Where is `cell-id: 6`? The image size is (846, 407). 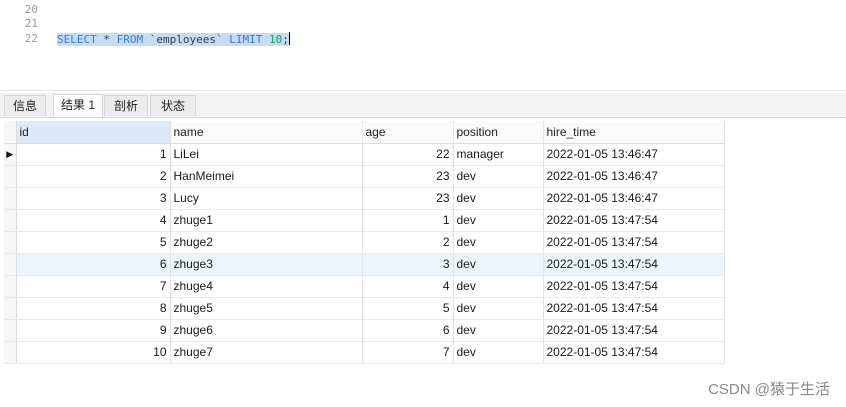 cell-id: 6 is located at coordinates (93, 264).